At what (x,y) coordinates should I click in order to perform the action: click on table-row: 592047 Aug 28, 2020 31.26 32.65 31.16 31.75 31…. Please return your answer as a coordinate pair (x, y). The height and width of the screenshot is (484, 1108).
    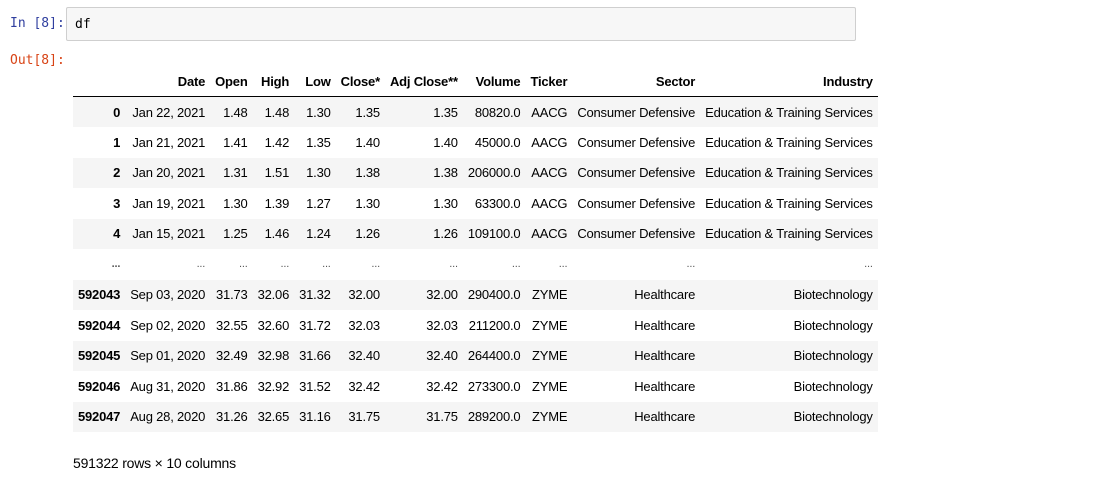
    Looking at the image, I should click on (475, 416).